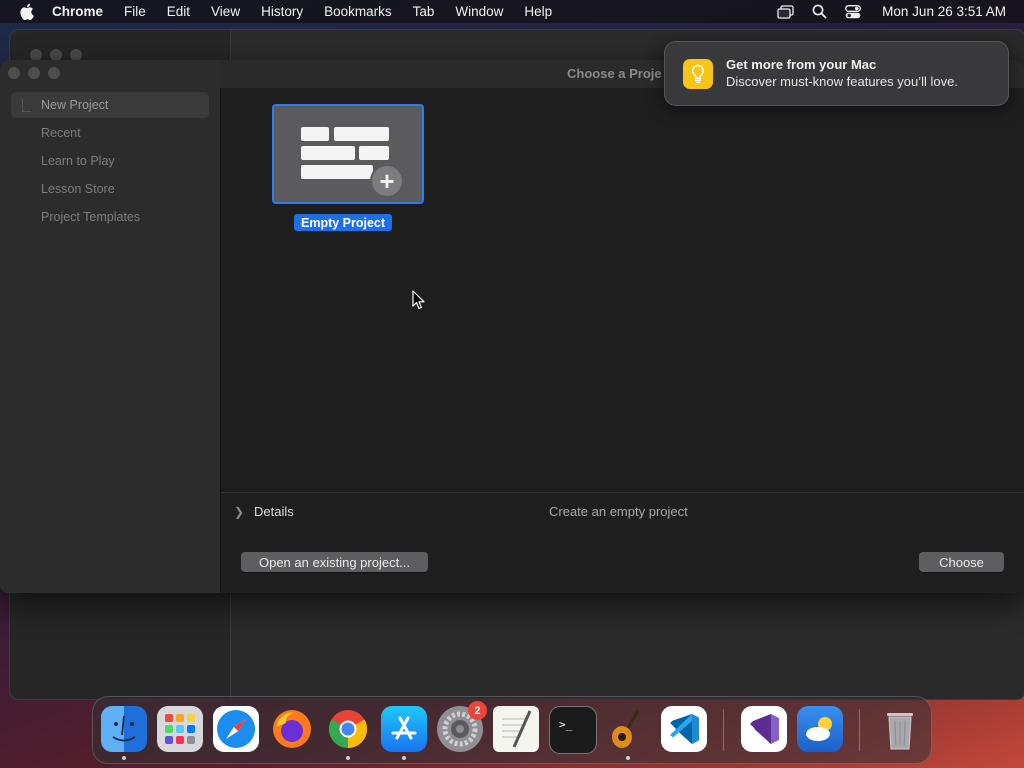 Image resolution: width=1024 pixels, height=768 pixels. Describe the element at coordinates (239, 512) in the screenshot. I see `chevron-right-icon: ❯` at that location.